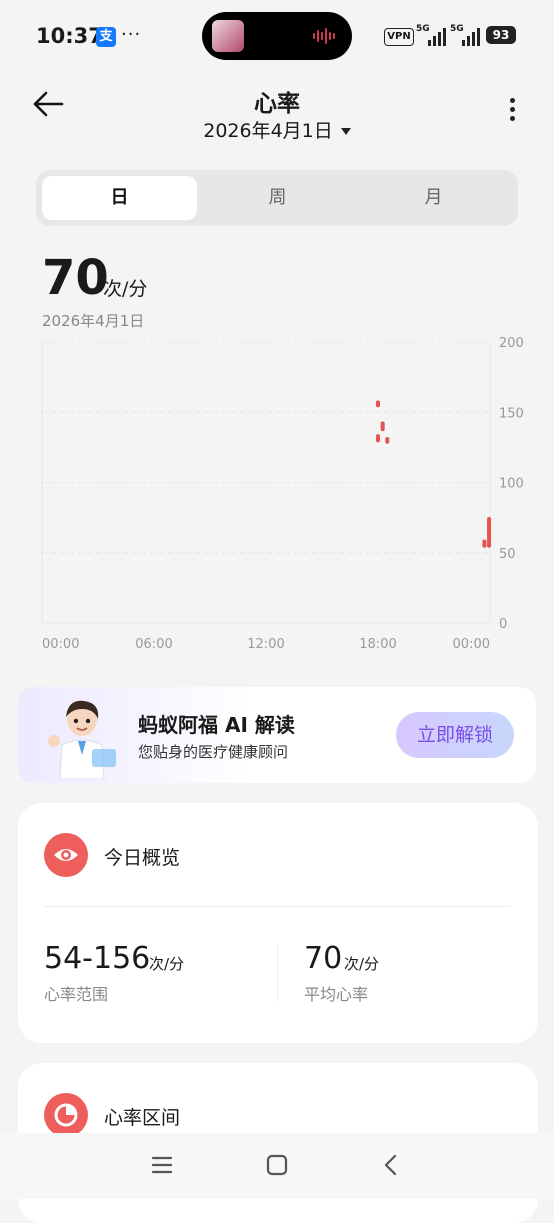  Describe the element at coordinates (119, 198) in the screenshot. I see `tab-day: 日` at that location.